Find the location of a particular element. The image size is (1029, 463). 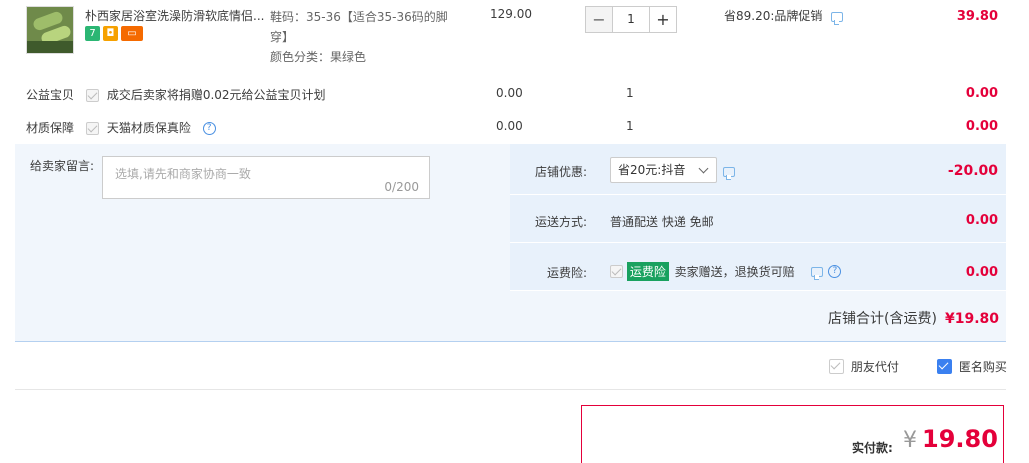

insurance-tag: 运费险 is located at coordinates (647, 271).